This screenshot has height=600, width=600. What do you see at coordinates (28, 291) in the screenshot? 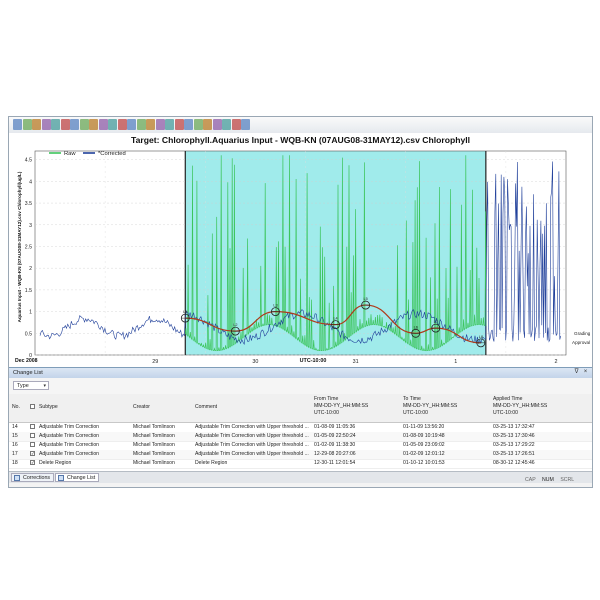
I see `y-tick-label: 1.5` at bounding box center [28, 291].